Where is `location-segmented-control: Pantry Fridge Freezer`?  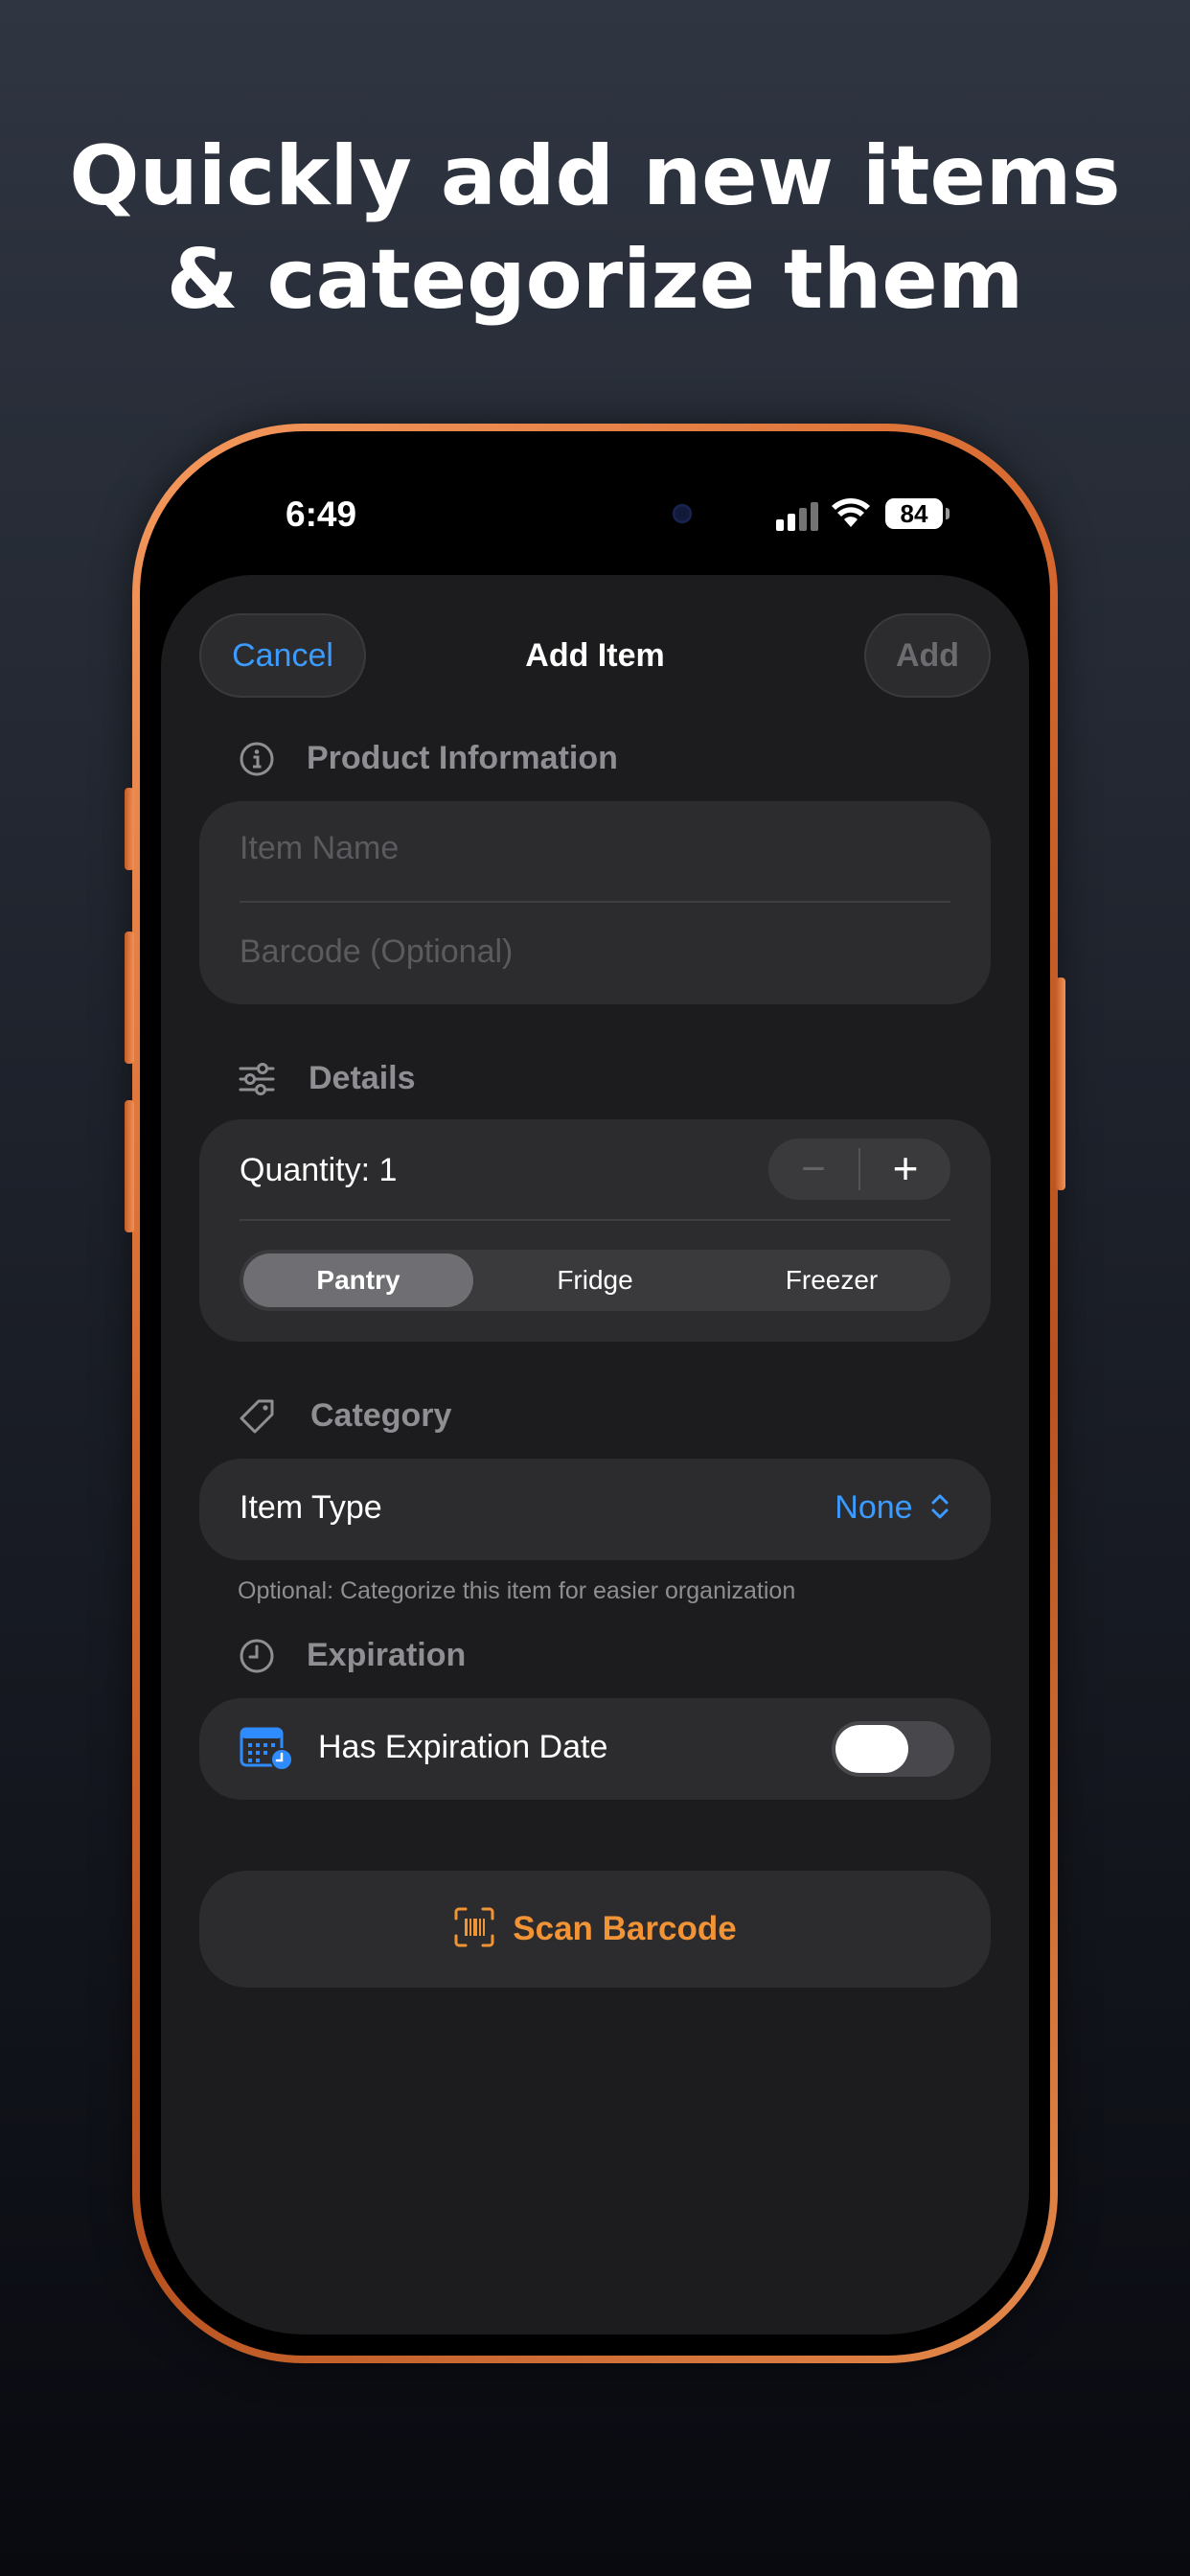
location-segmented-control: Pantry Fridge Freezer is located at coordinates (595, 1280).